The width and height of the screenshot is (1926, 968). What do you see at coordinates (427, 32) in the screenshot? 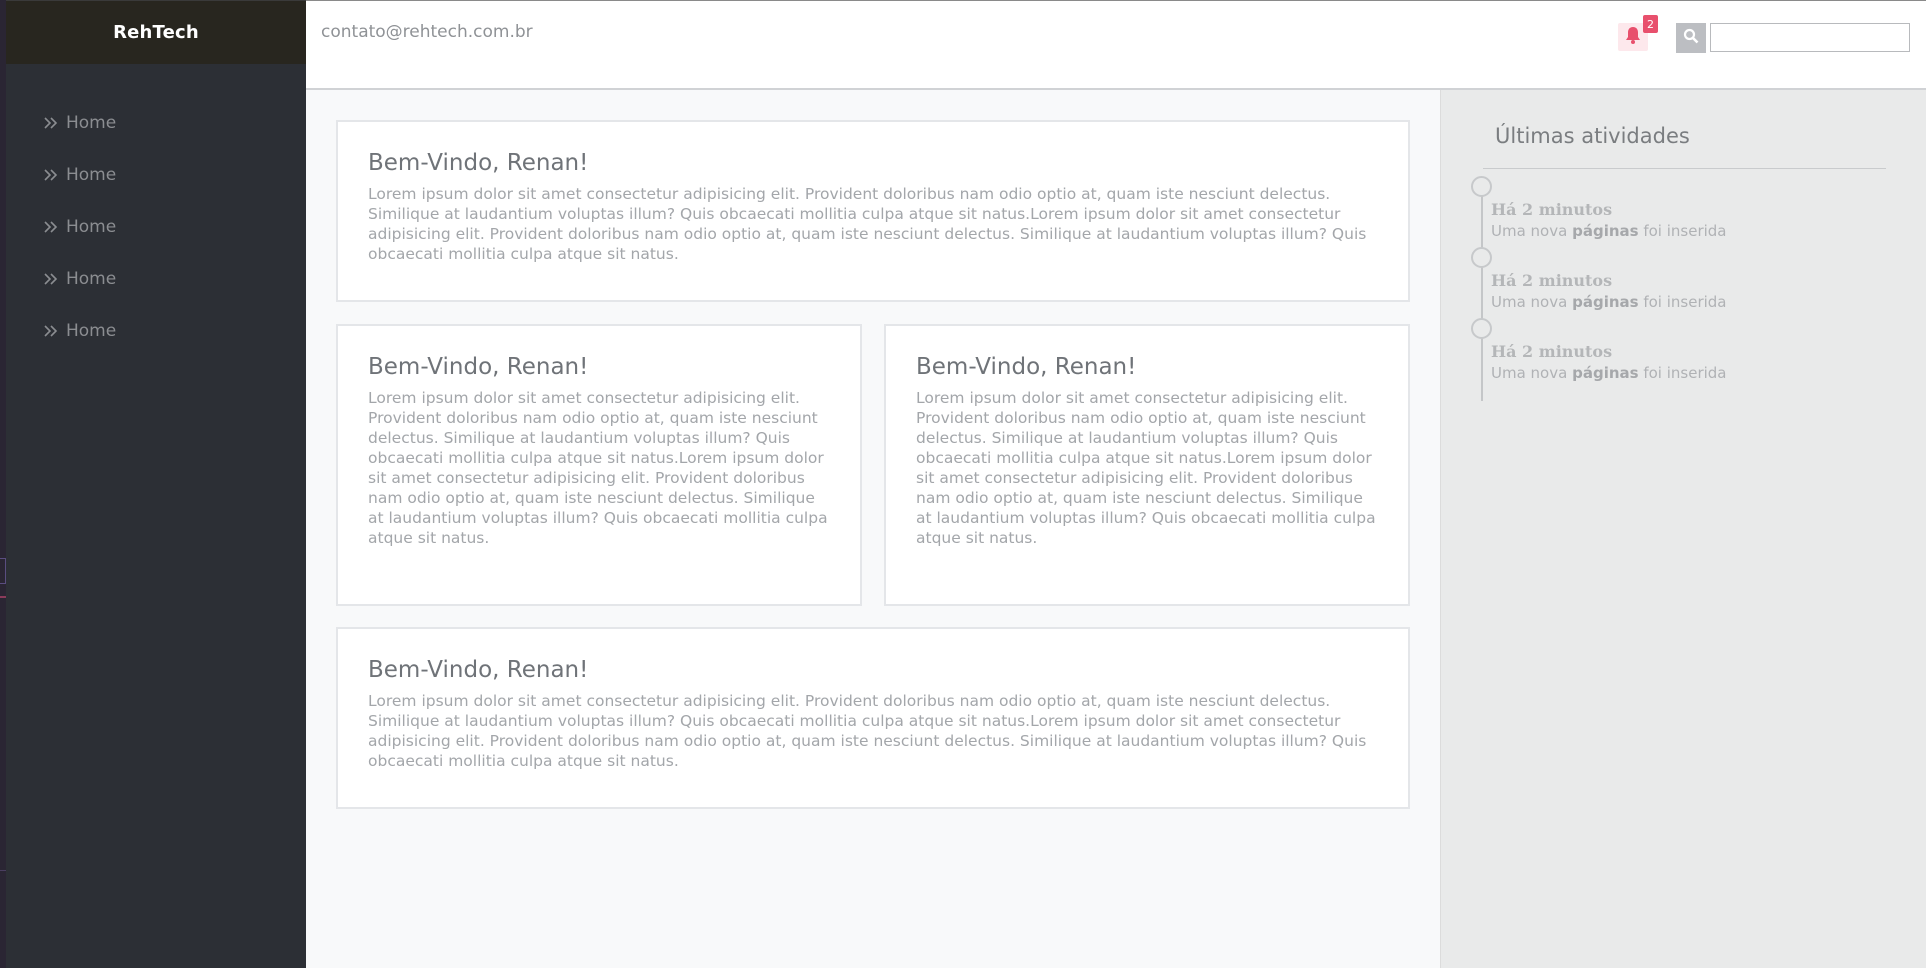
I see `contact-email: contato@rehtech.com.br` at bounding box center [427, 32].